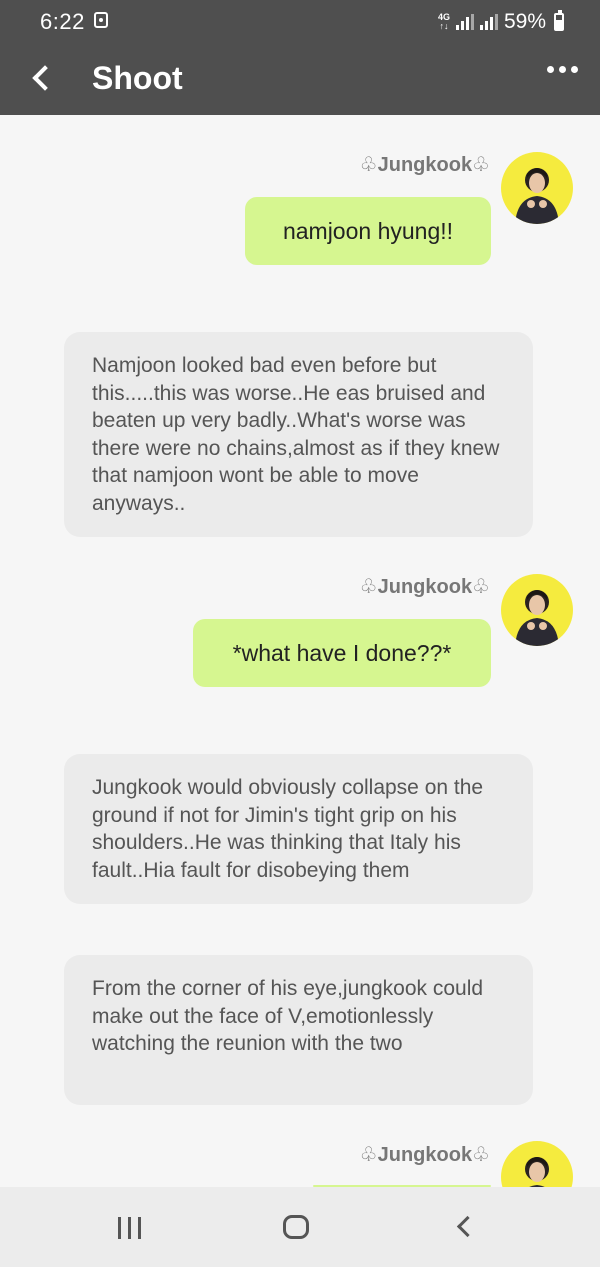 The height and width of the screenshot is (1267, 600). I want to click on battery-icon, so click(559, 20).